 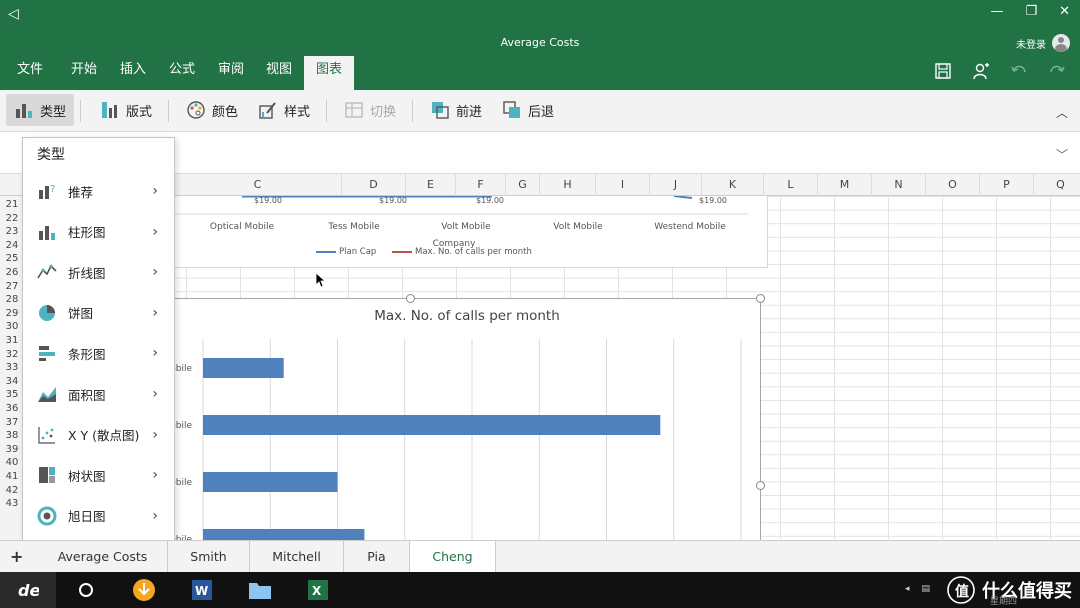 What do you see at coordinates (12, 300) in the screenshot?
I see `row-header: 28` at bounding box center [12, 300].